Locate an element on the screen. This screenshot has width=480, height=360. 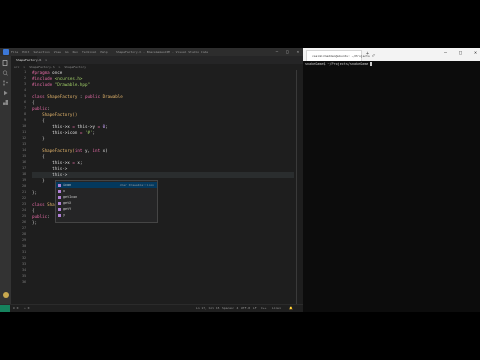
token: x) is located at coordinates (104, 150).